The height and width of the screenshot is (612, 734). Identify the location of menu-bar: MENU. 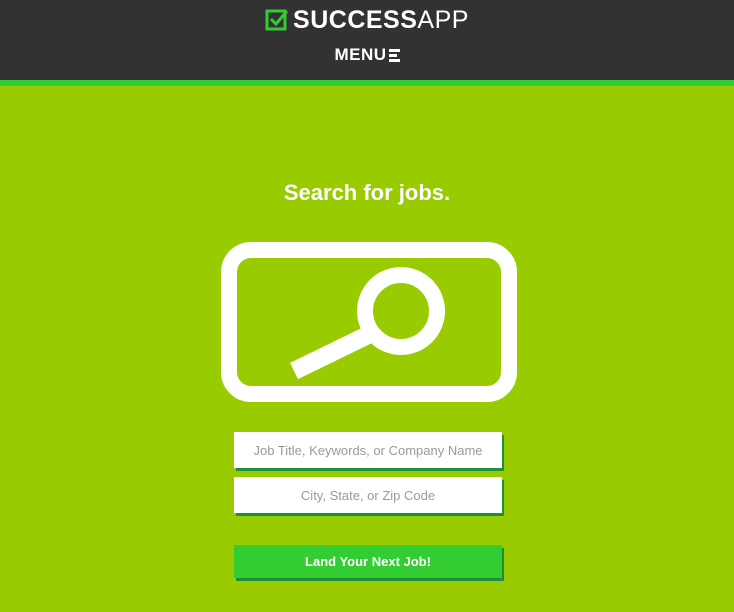
(367, 55).